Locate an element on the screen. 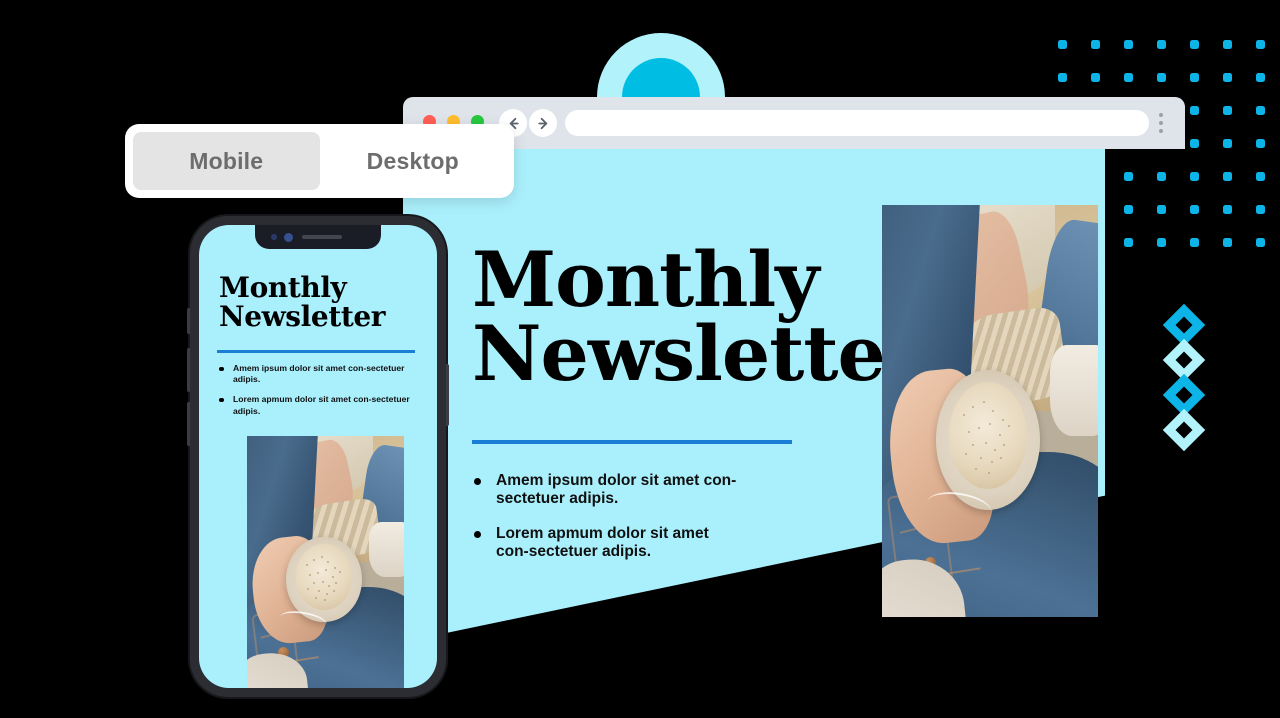 This screenshot has height=718, width=1280. forward-button is located at coordinates (543, 123).